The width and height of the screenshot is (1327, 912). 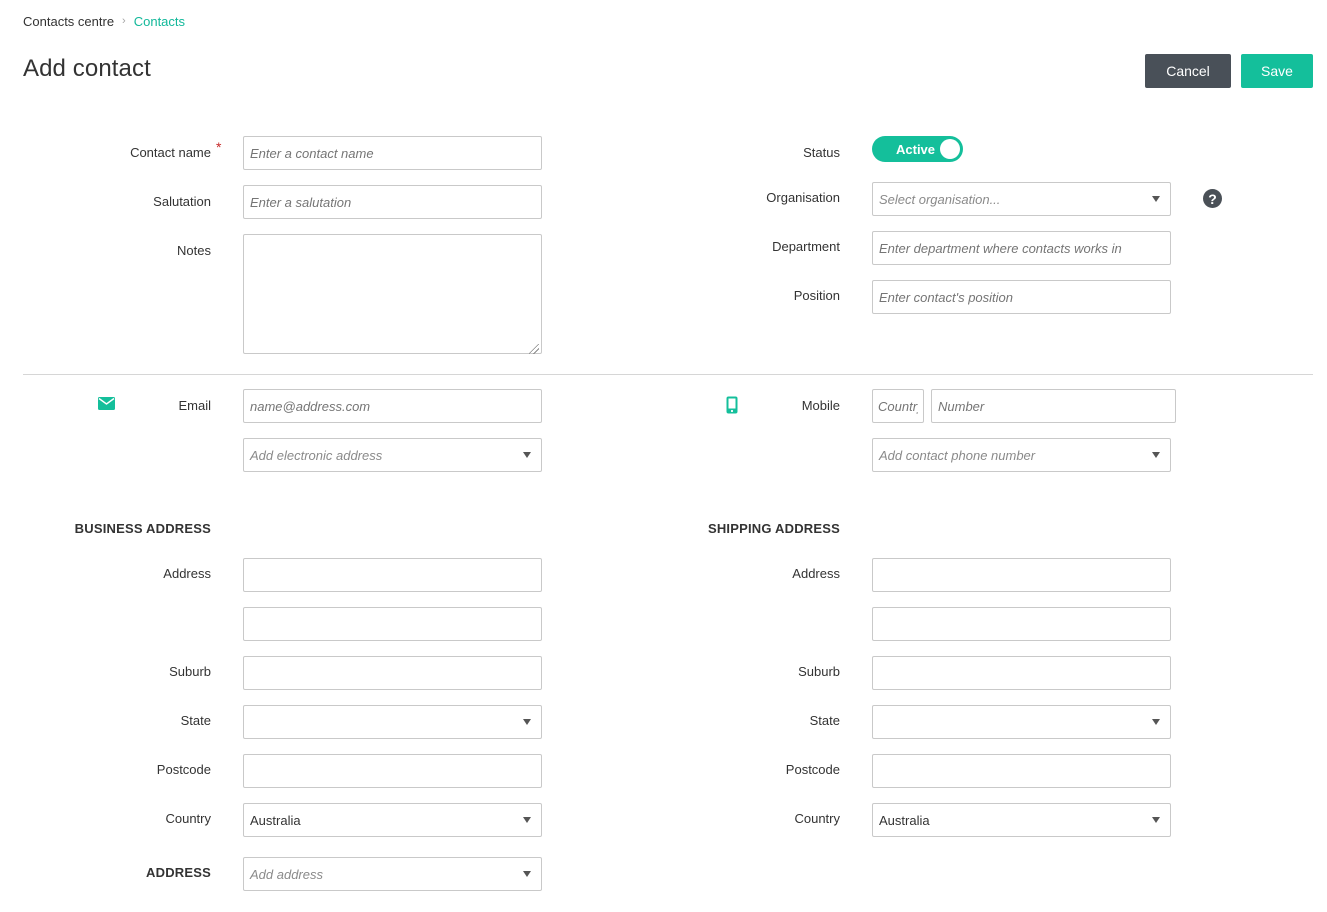 What do you see at coordinates (392, 820) in the screenshot?
I see `business-country-select: Australia` at bounding box center [392, 820].